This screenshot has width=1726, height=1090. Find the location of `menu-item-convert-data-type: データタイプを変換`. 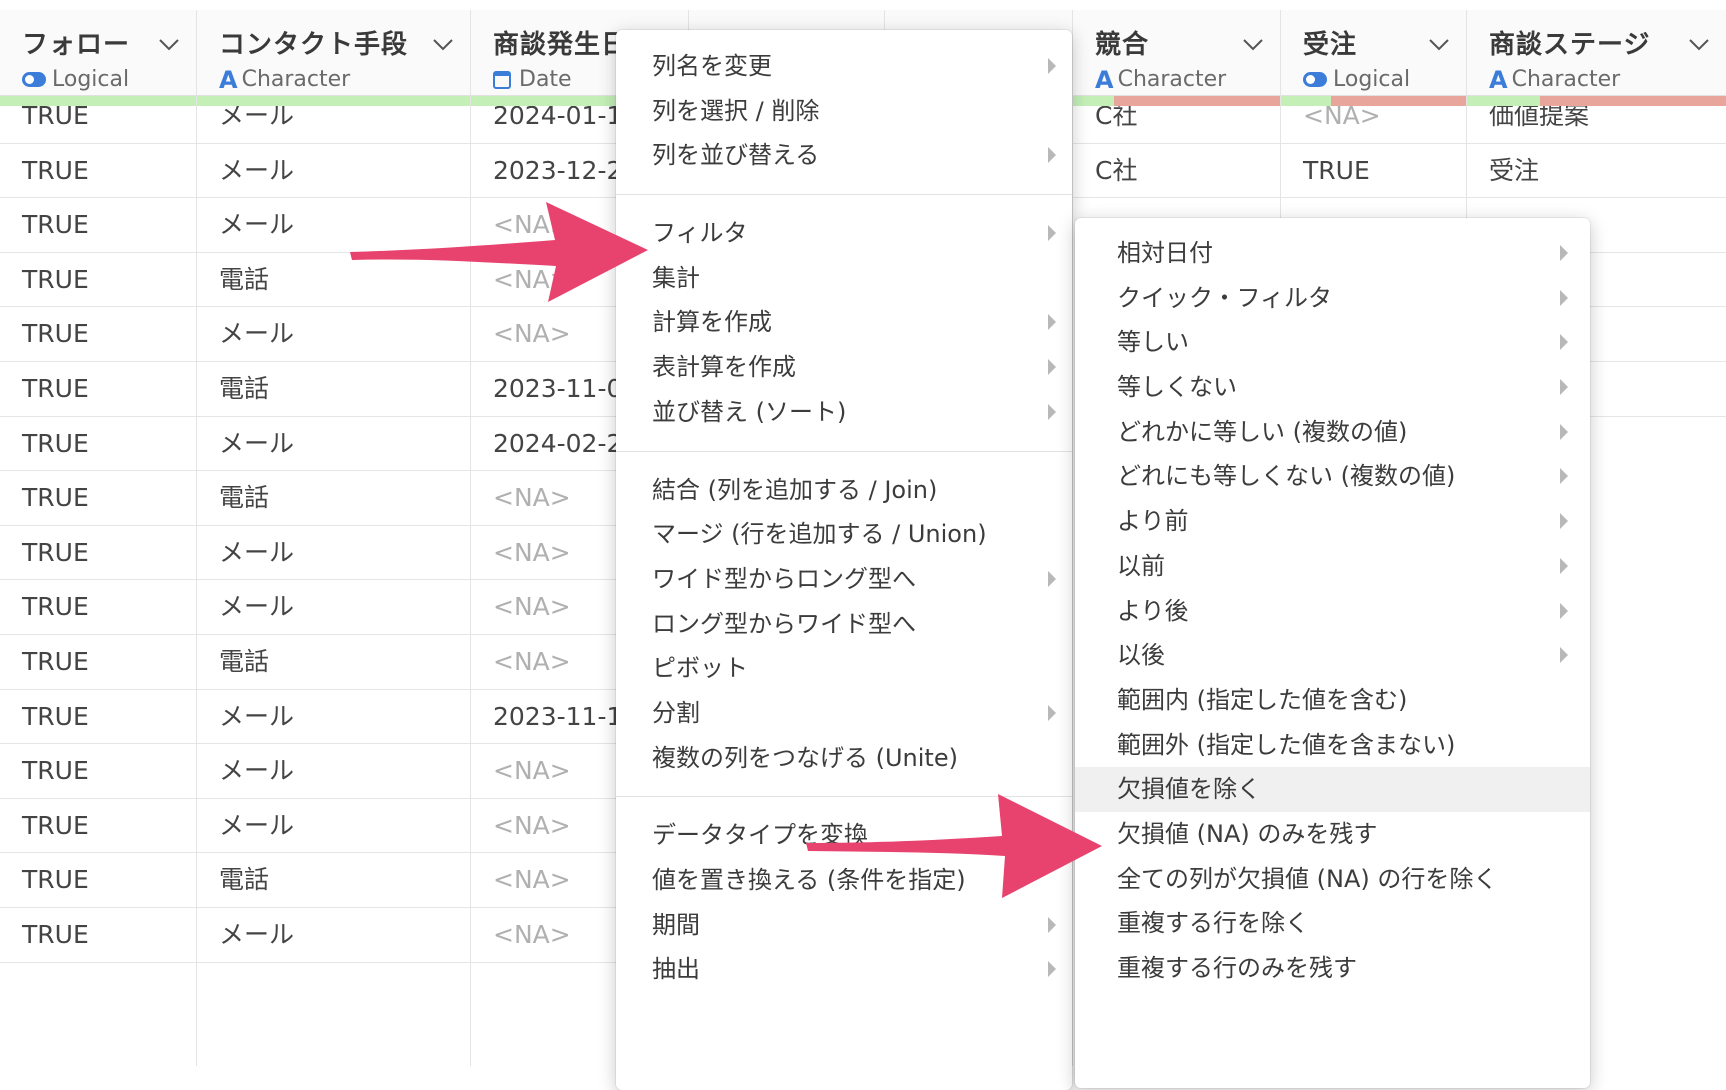

menu-item-convert-data-type: データタイプを変換 is located at coordinates (844, 835).